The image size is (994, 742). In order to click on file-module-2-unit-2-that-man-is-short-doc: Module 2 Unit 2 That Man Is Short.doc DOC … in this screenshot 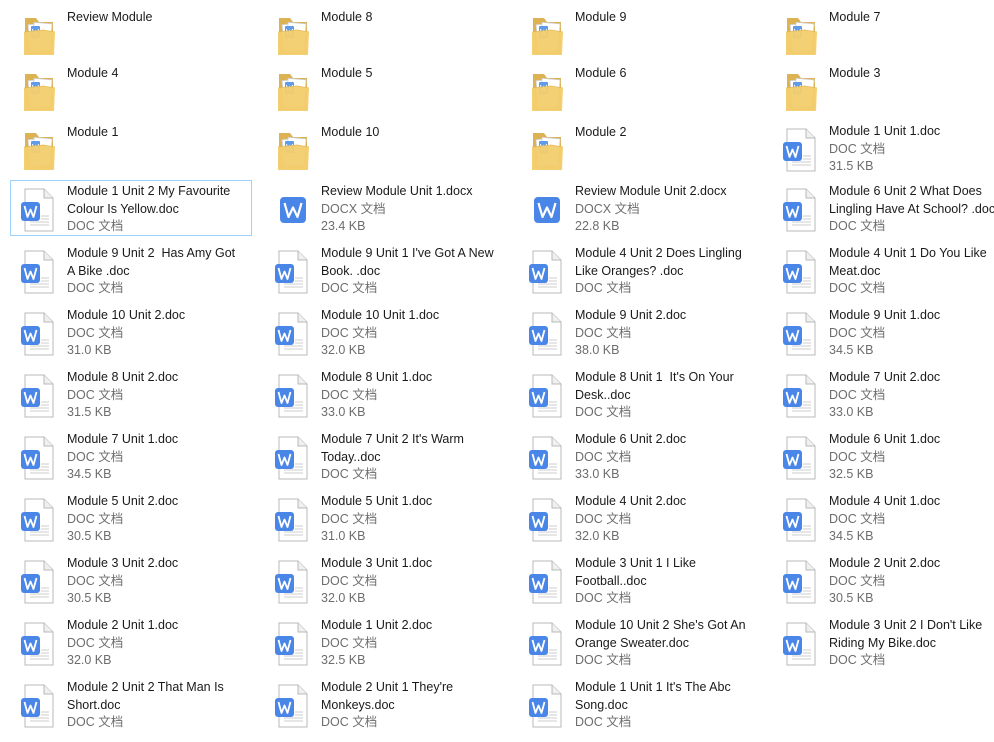, I will do `click(131, 704)`.